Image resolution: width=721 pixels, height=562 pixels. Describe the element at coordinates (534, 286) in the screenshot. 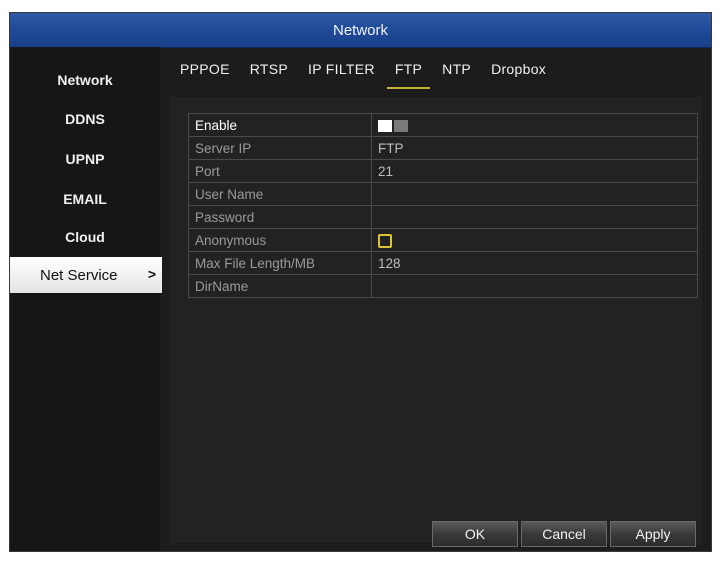

I see `dir-name-field` at that location.